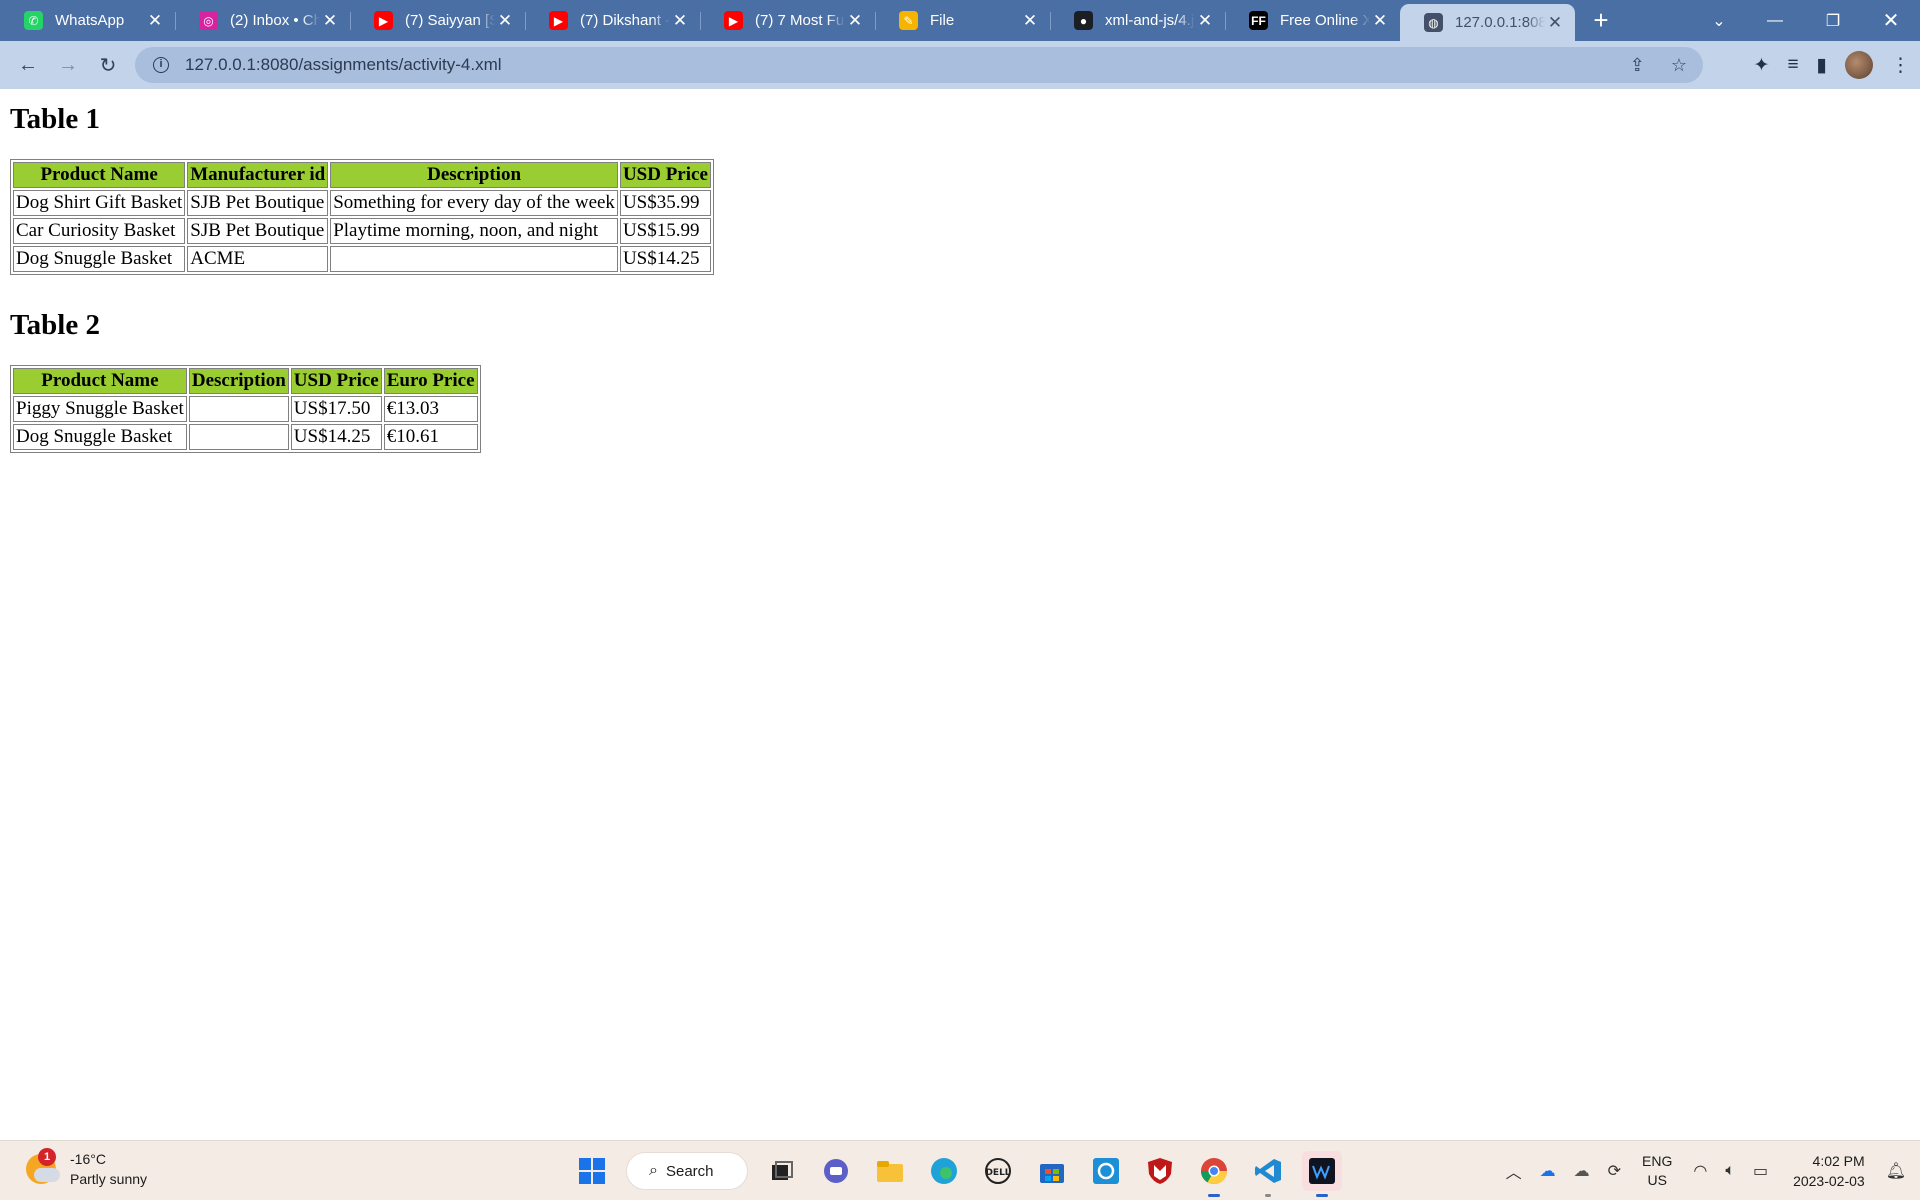 This screenshot has width=1920, height=1201. I want to click on taskbar-search-label: Search, so click(689, 1171).